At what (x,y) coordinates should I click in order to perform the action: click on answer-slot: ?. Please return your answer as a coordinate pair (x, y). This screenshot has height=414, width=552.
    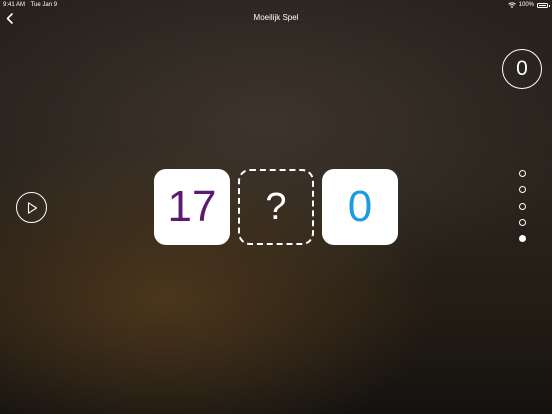
    Looking at the image, I should click on (276, 207).